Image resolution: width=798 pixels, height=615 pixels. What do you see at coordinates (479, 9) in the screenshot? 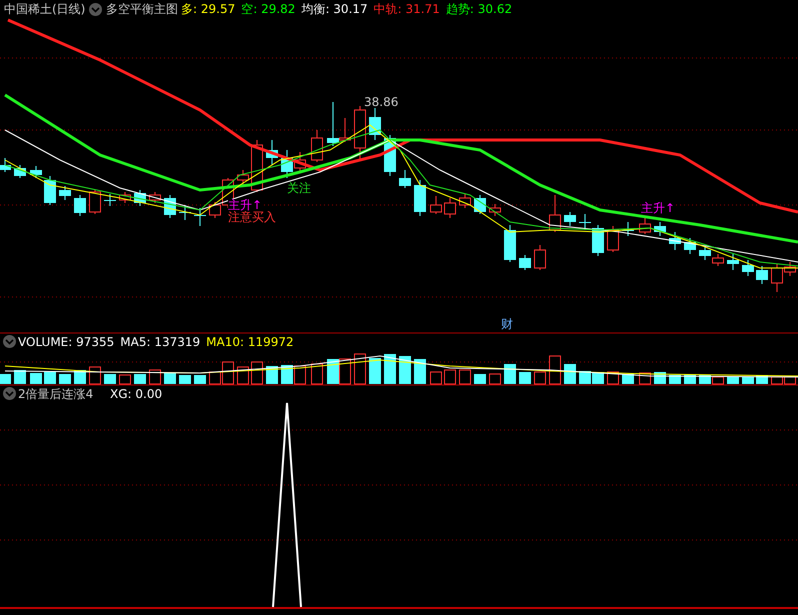
I see `indicator-value: 趋势: 30.62` at bounding box center [479, 9].